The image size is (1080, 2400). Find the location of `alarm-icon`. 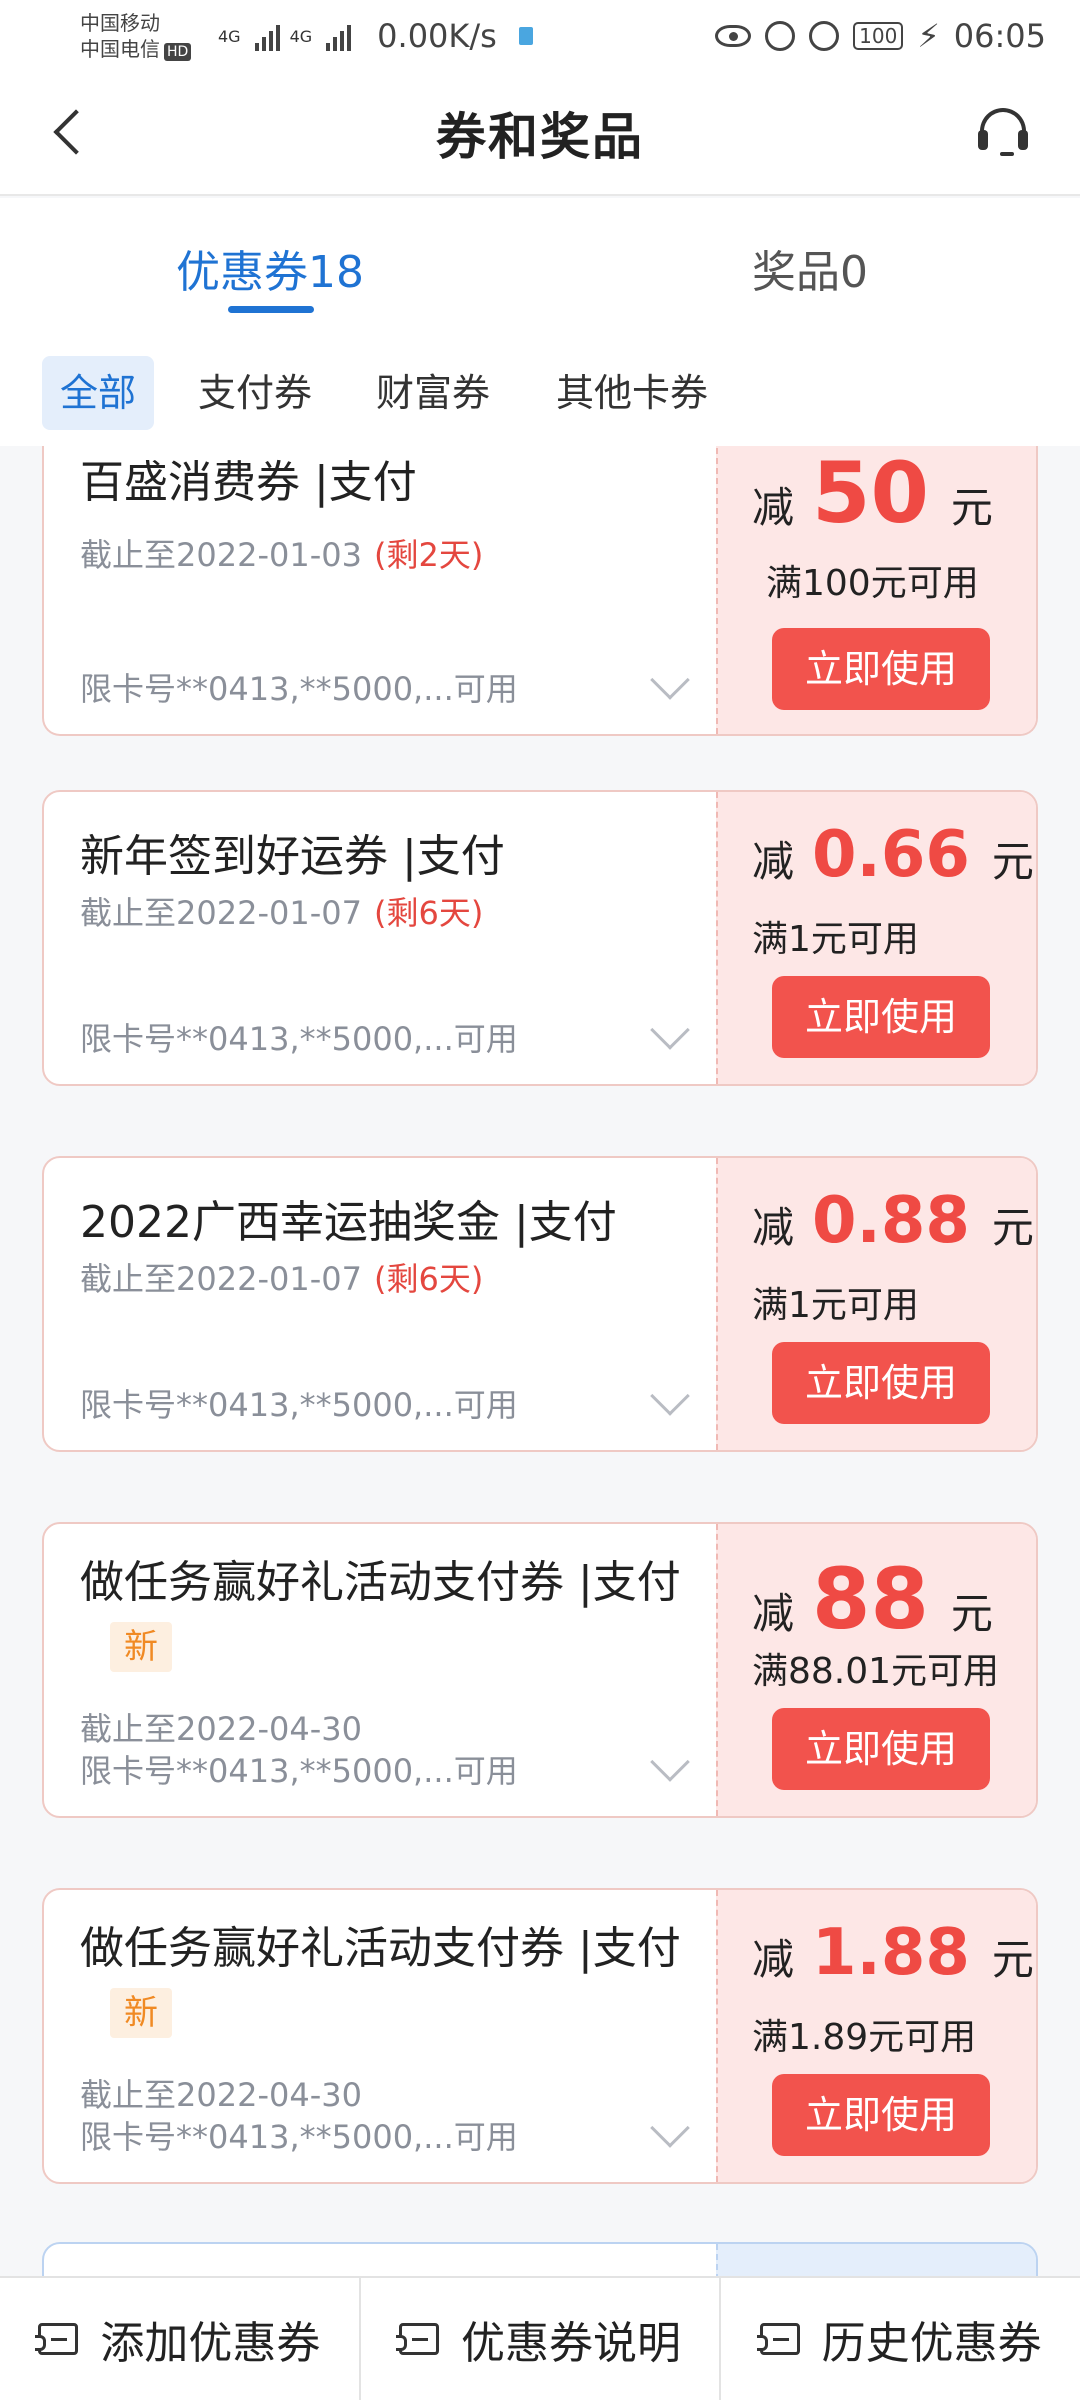

alarm-icon is located at coordinates (780, 36).